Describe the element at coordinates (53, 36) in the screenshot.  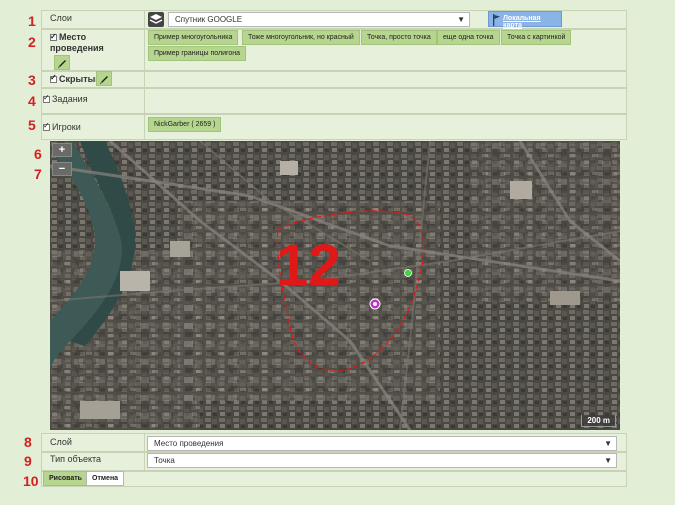
I see `venue-checkbox` at that location.